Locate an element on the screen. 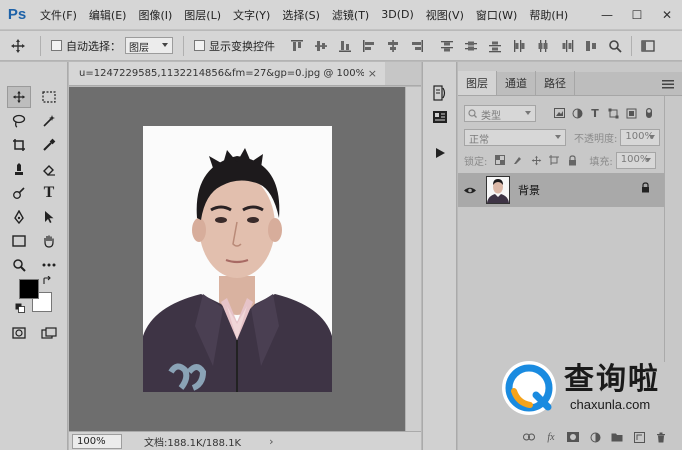  visibility-eye-icon is located at coordinates (470, 190).